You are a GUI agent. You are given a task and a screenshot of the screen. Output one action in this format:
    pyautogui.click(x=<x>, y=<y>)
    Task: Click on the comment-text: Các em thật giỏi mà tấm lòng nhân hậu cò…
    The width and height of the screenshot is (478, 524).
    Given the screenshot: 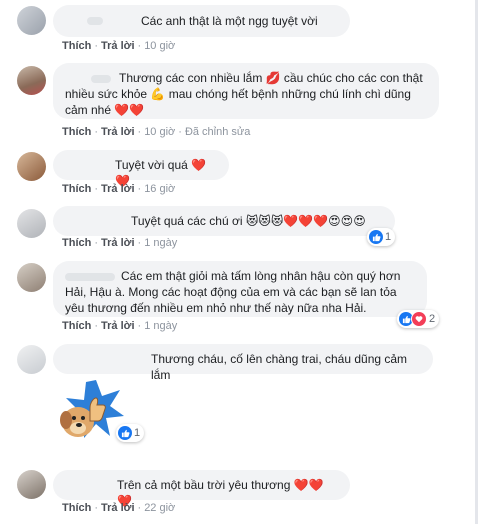 What is the action you would take?
    pyautogui.click(x=233, y=292)
    